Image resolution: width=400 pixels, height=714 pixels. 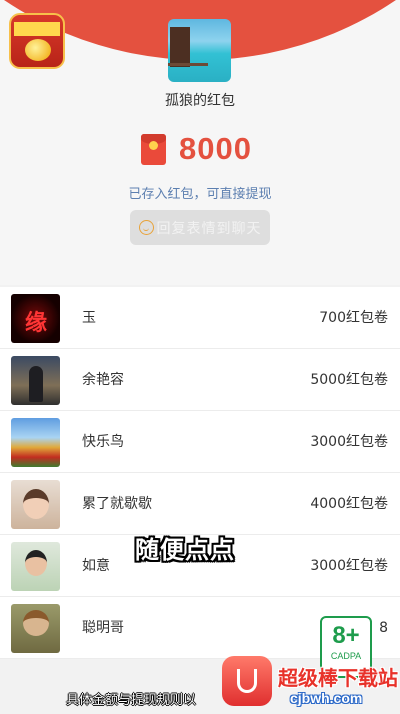 What do you see at coordinates (326, 698) in the screenshot?
I see `watermark-url: cjbwh.com` at bounding box center [326, 698].